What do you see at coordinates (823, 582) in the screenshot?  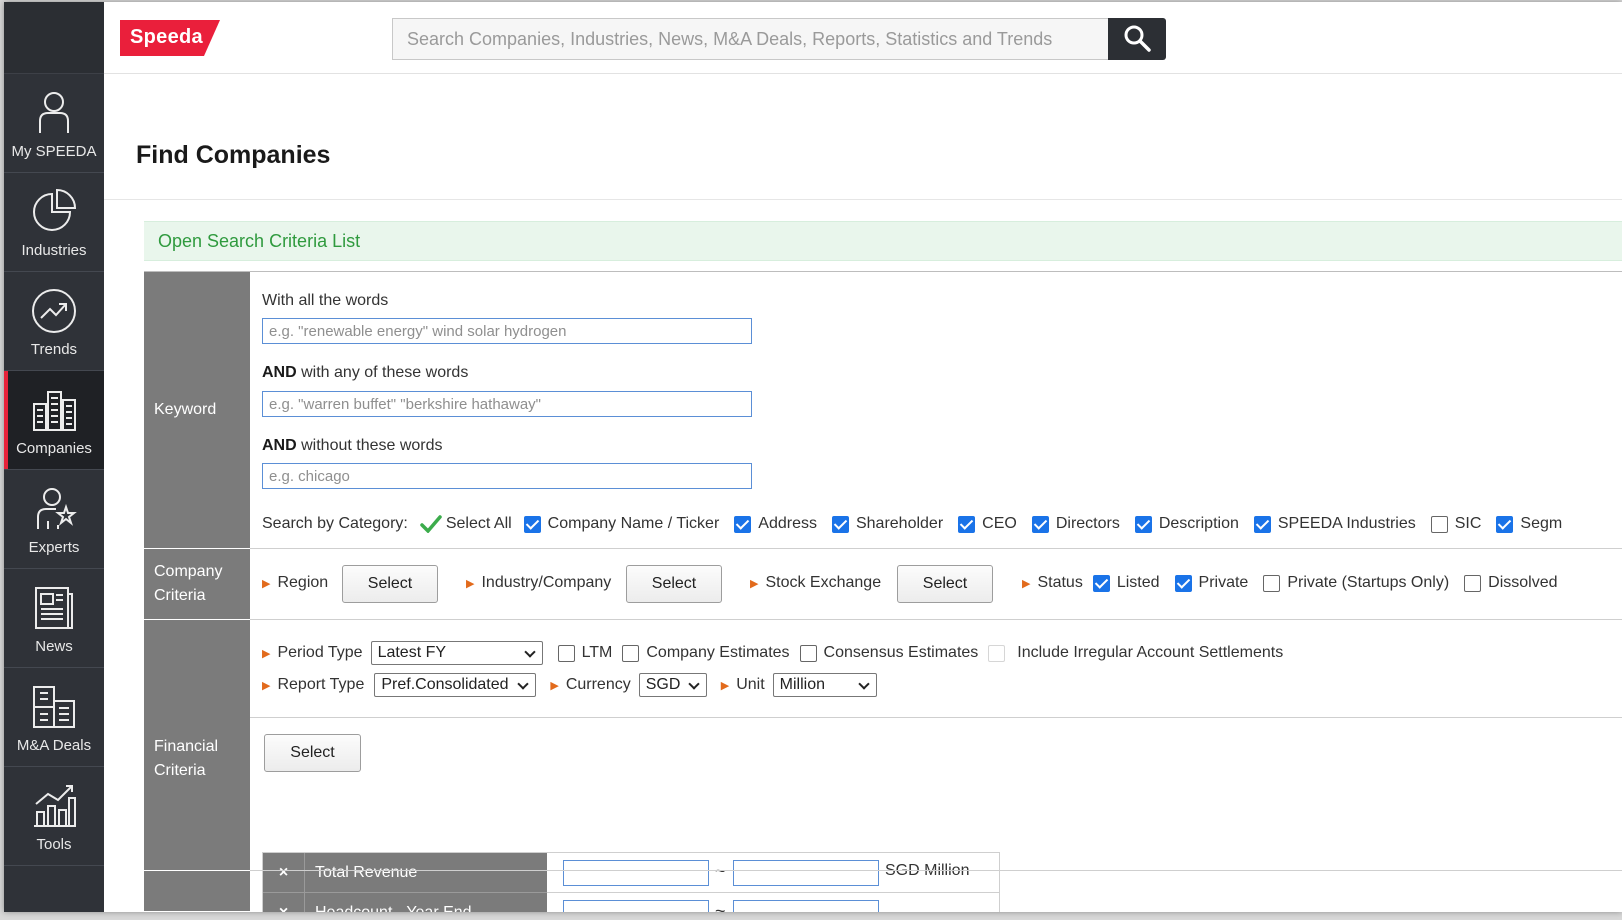 I see `stock-exchange-label: Stock Exchange` at bounding box center [823, 582].